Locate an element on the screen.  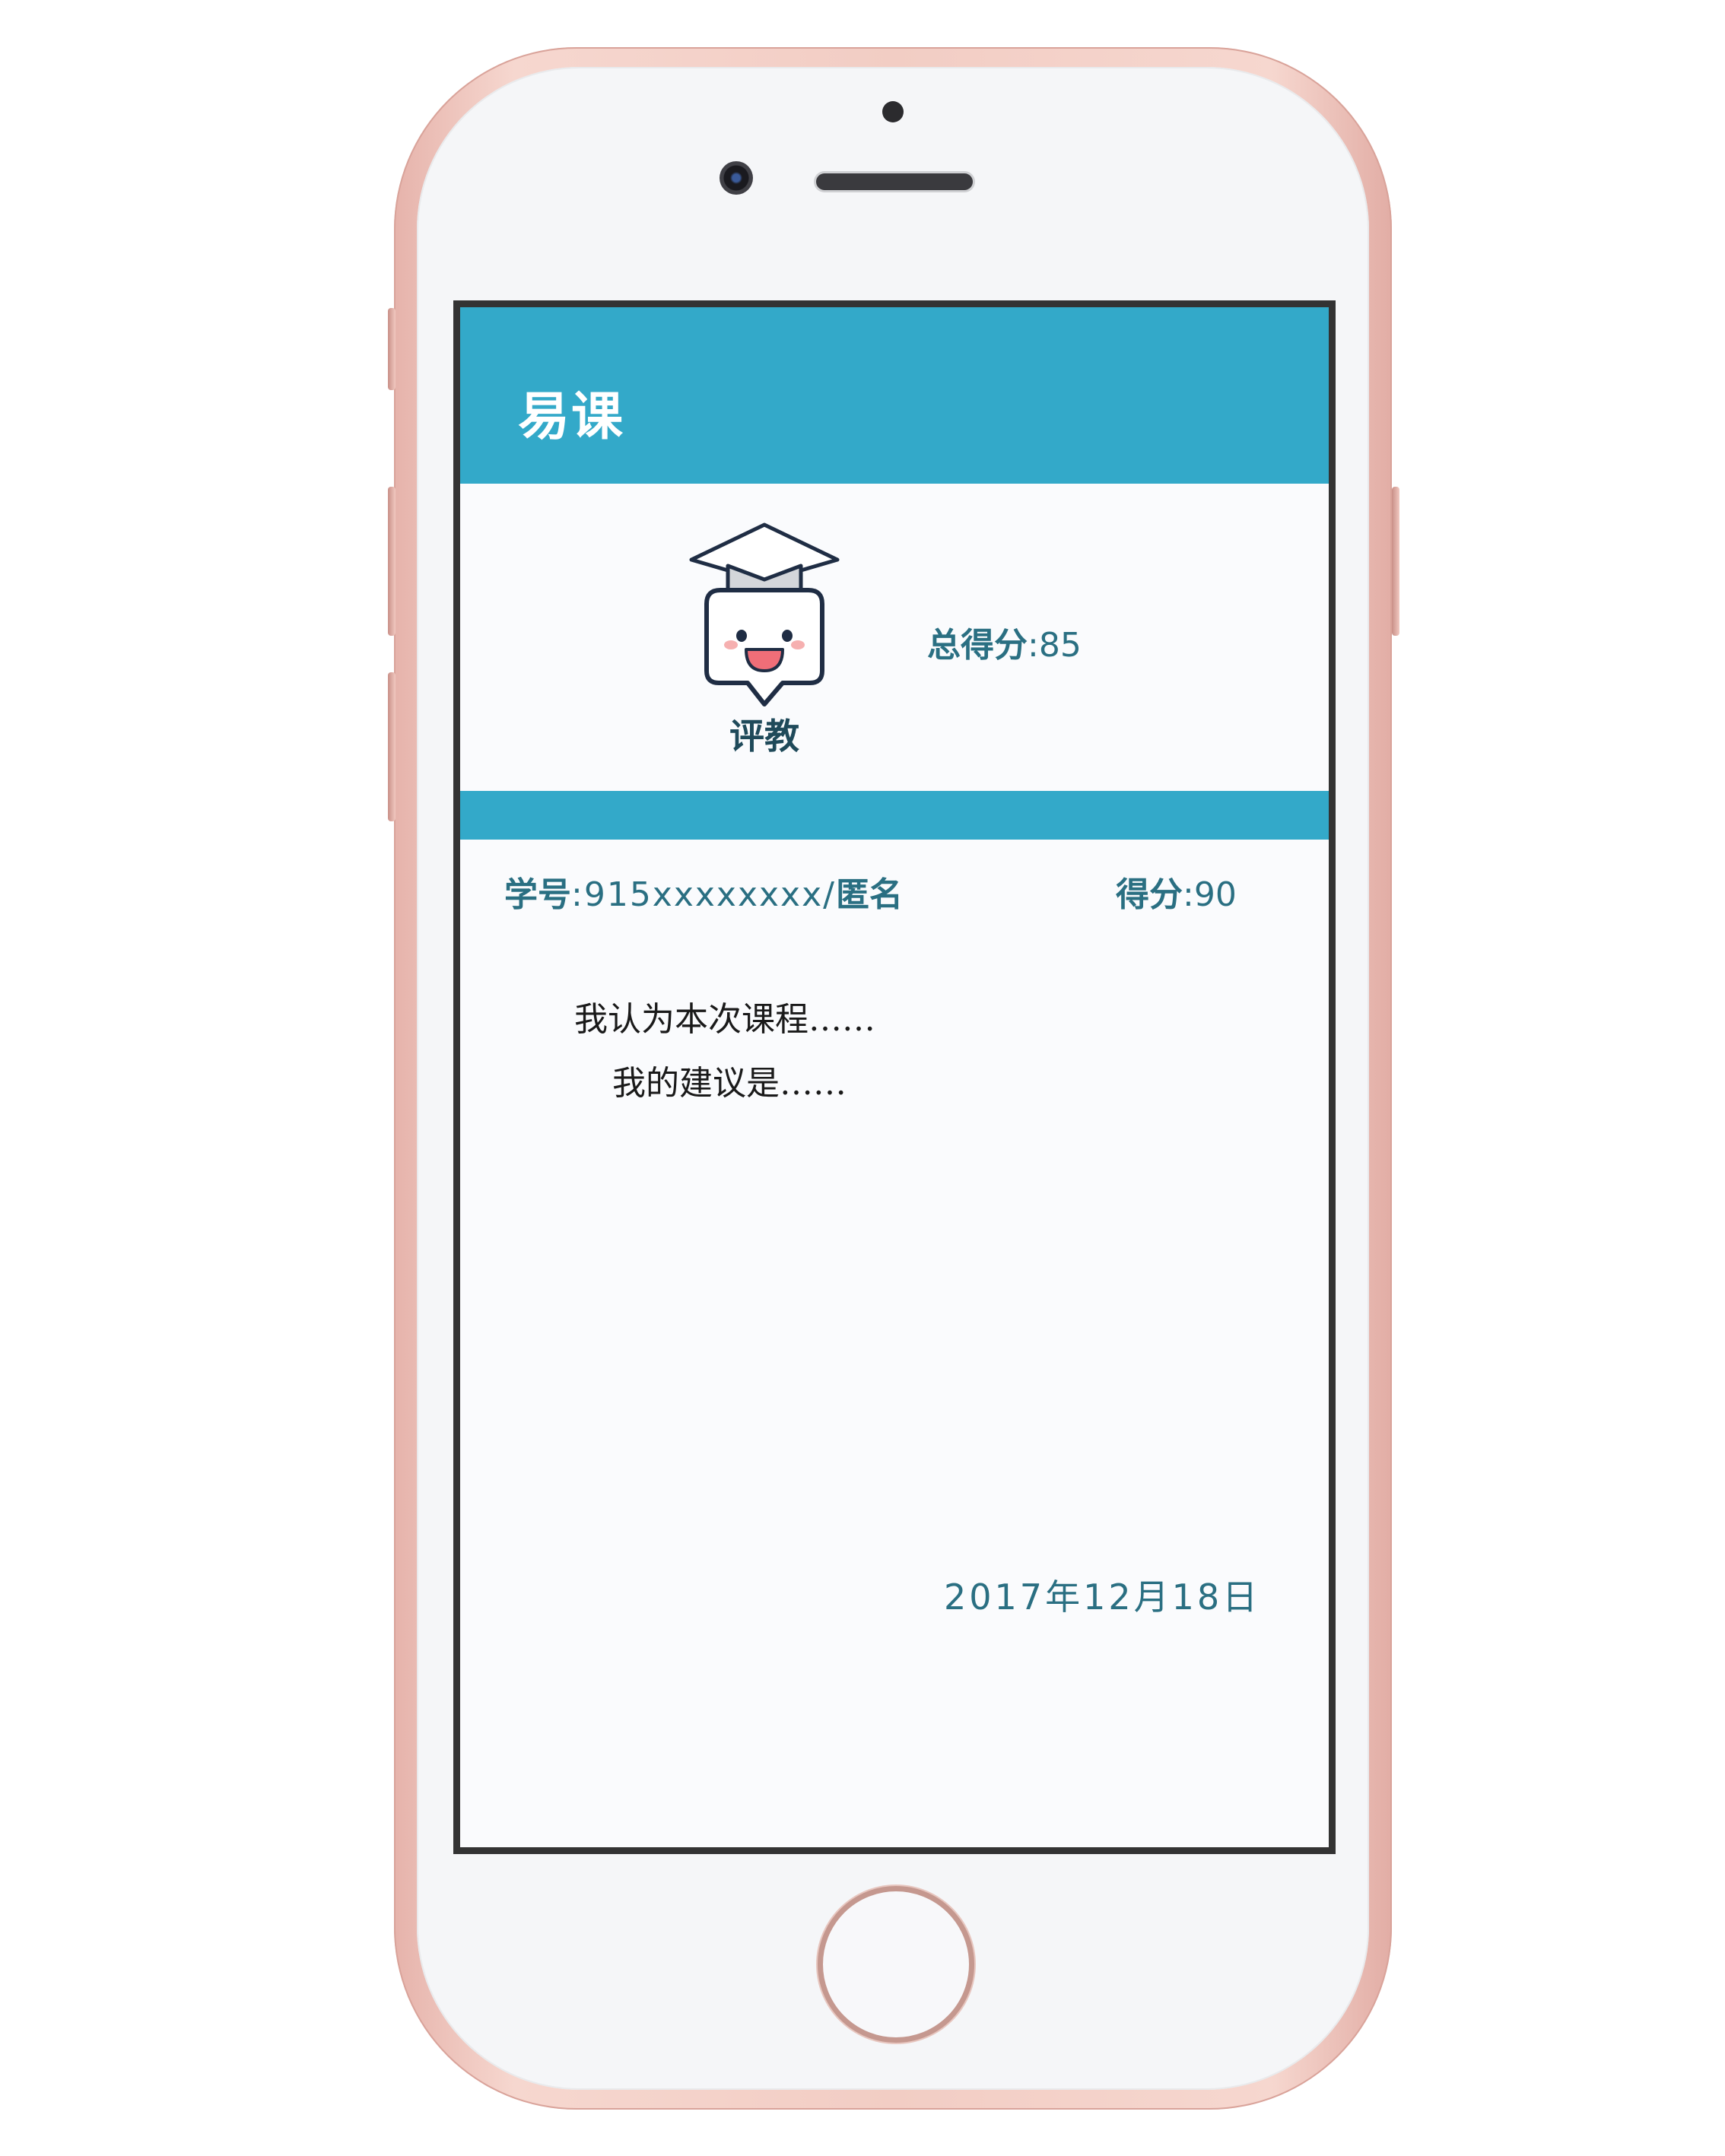
entry-score-label: 得分 is located at coordinates (1149, 894).